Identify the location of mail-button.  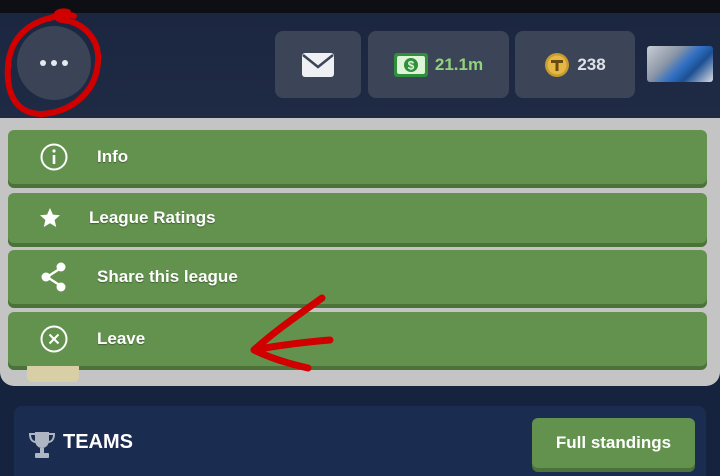
(318, 64).